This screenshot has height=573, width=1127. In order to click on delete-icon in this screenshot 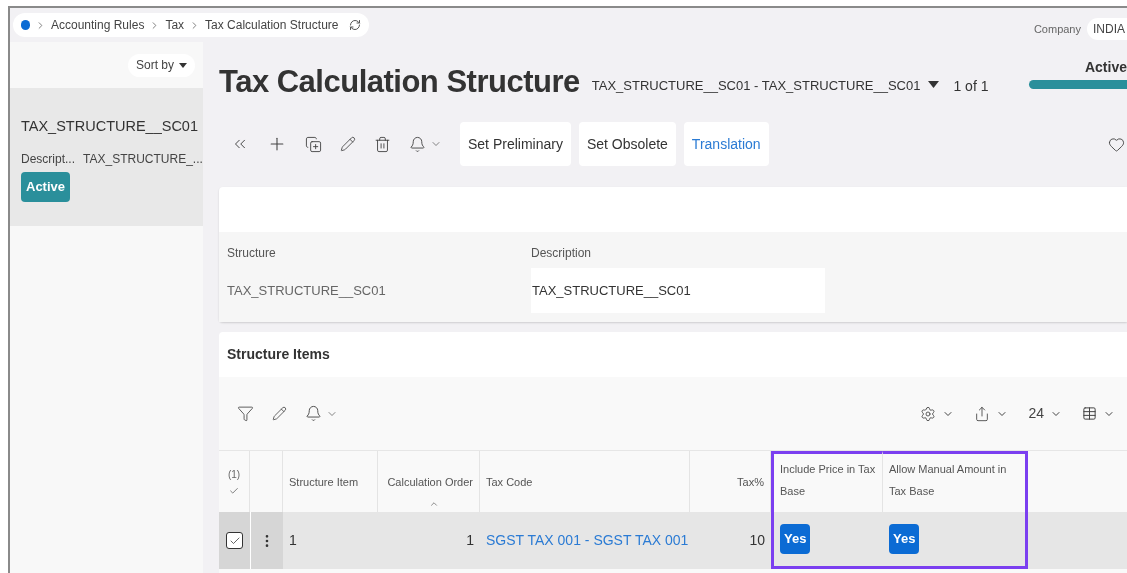, I will do `click(382, 144)`.